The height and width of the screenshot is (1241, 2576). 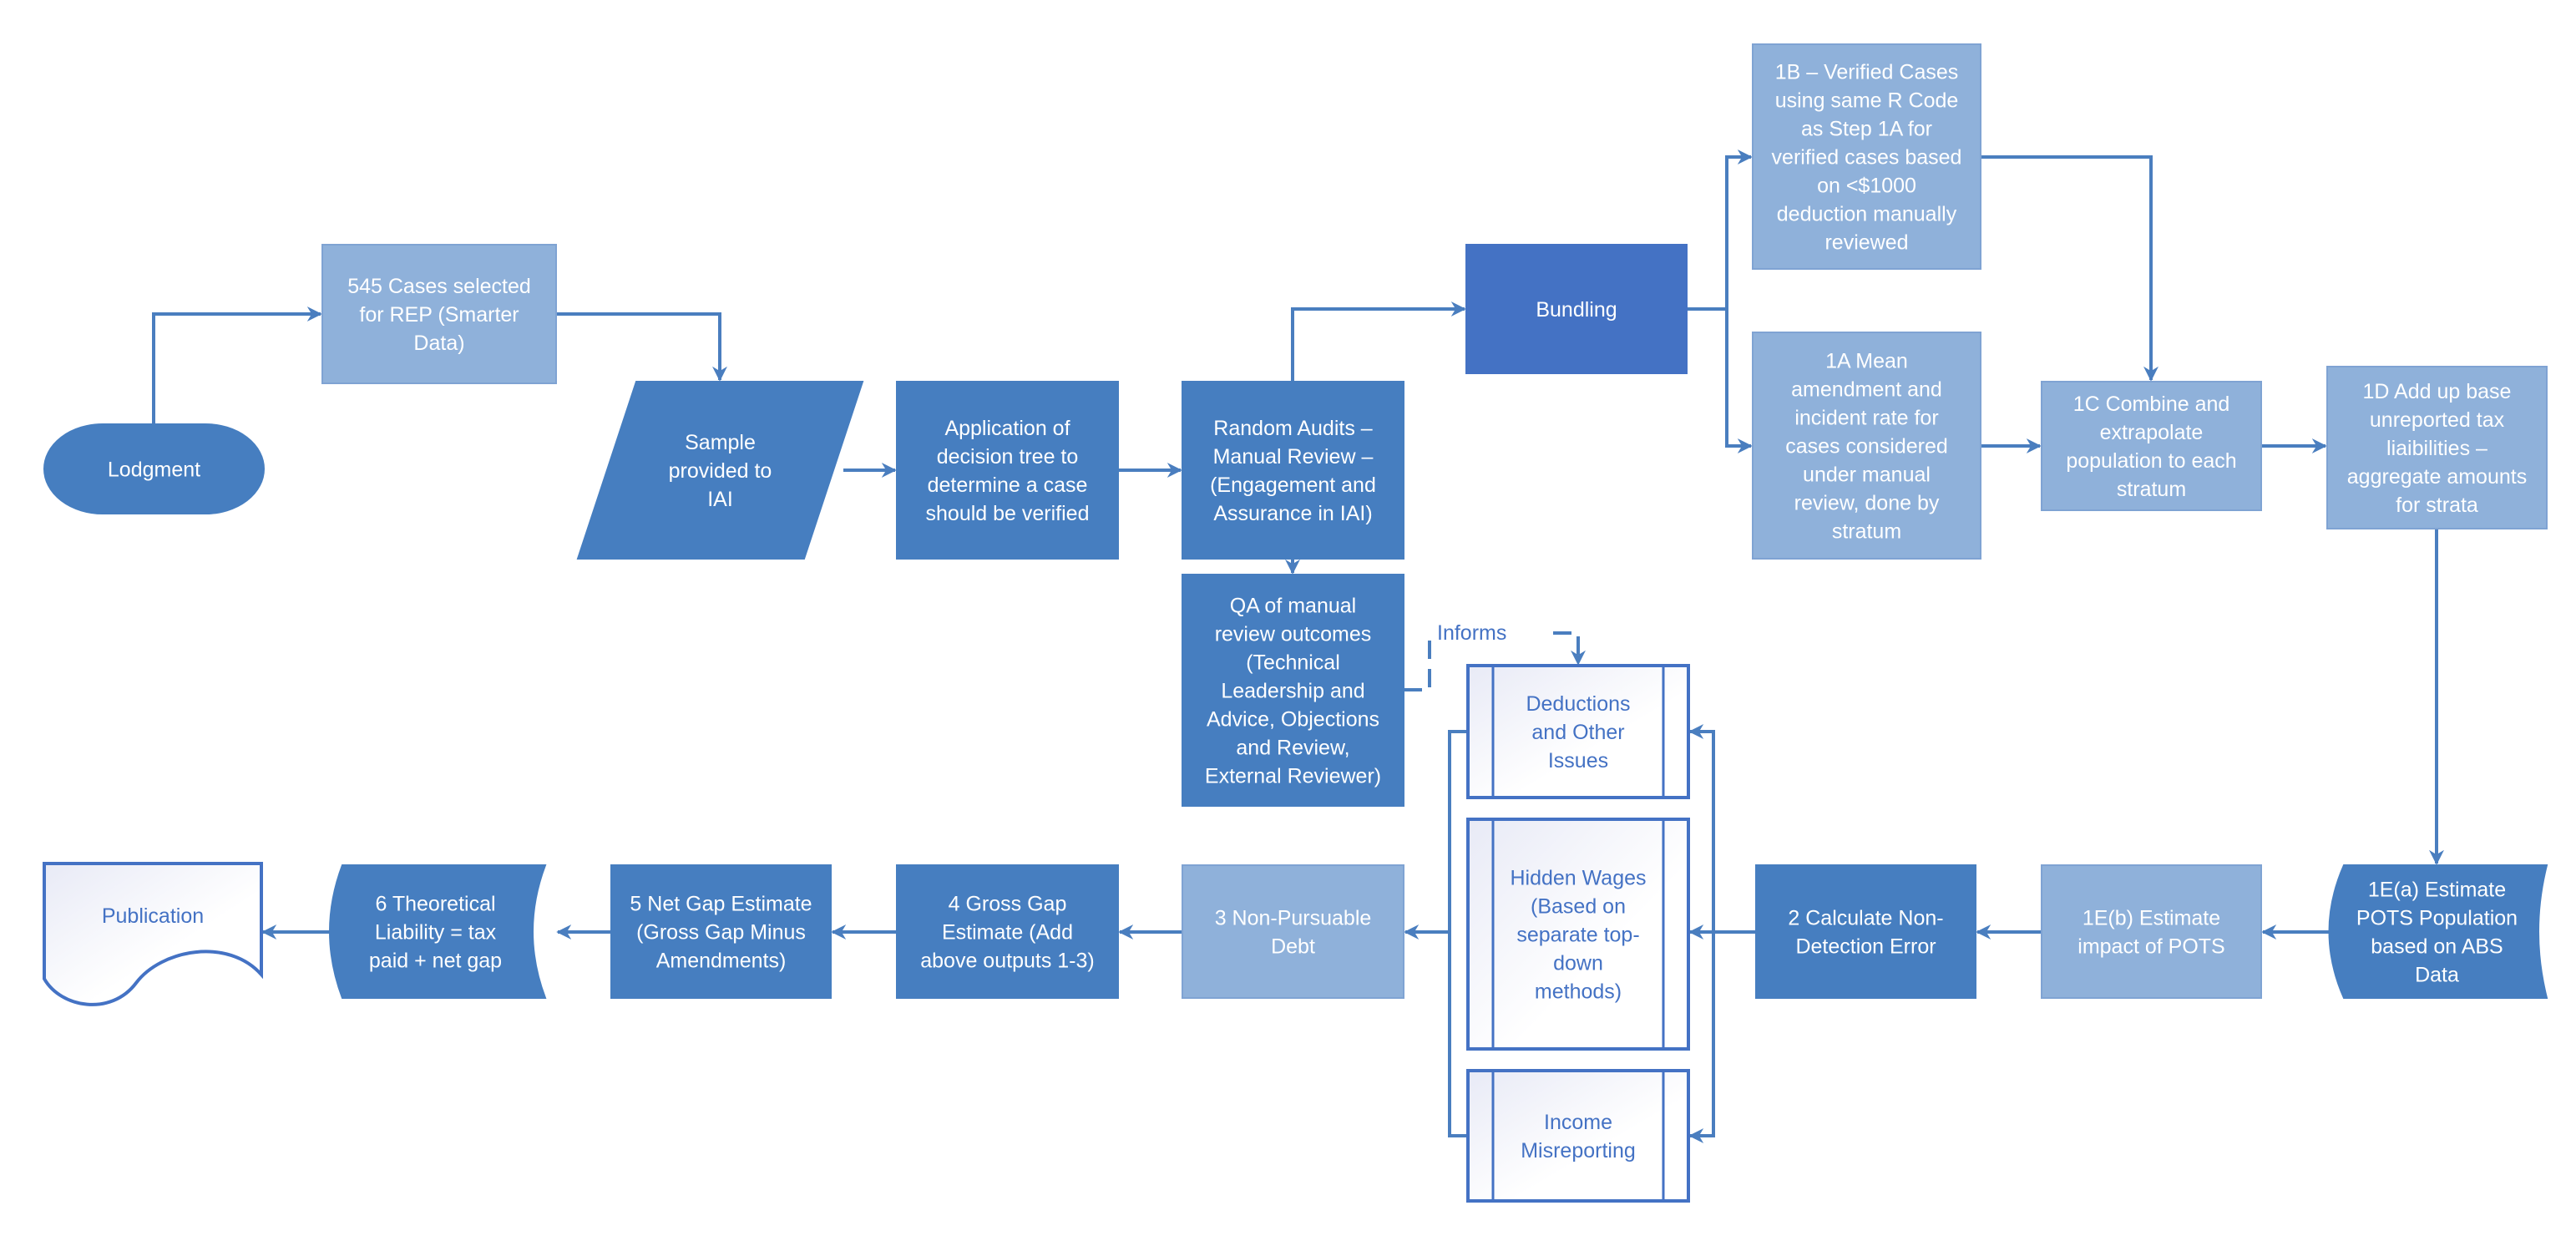 I want to click on node-label-line: impact of POTS, so click(x=2151, y=947).